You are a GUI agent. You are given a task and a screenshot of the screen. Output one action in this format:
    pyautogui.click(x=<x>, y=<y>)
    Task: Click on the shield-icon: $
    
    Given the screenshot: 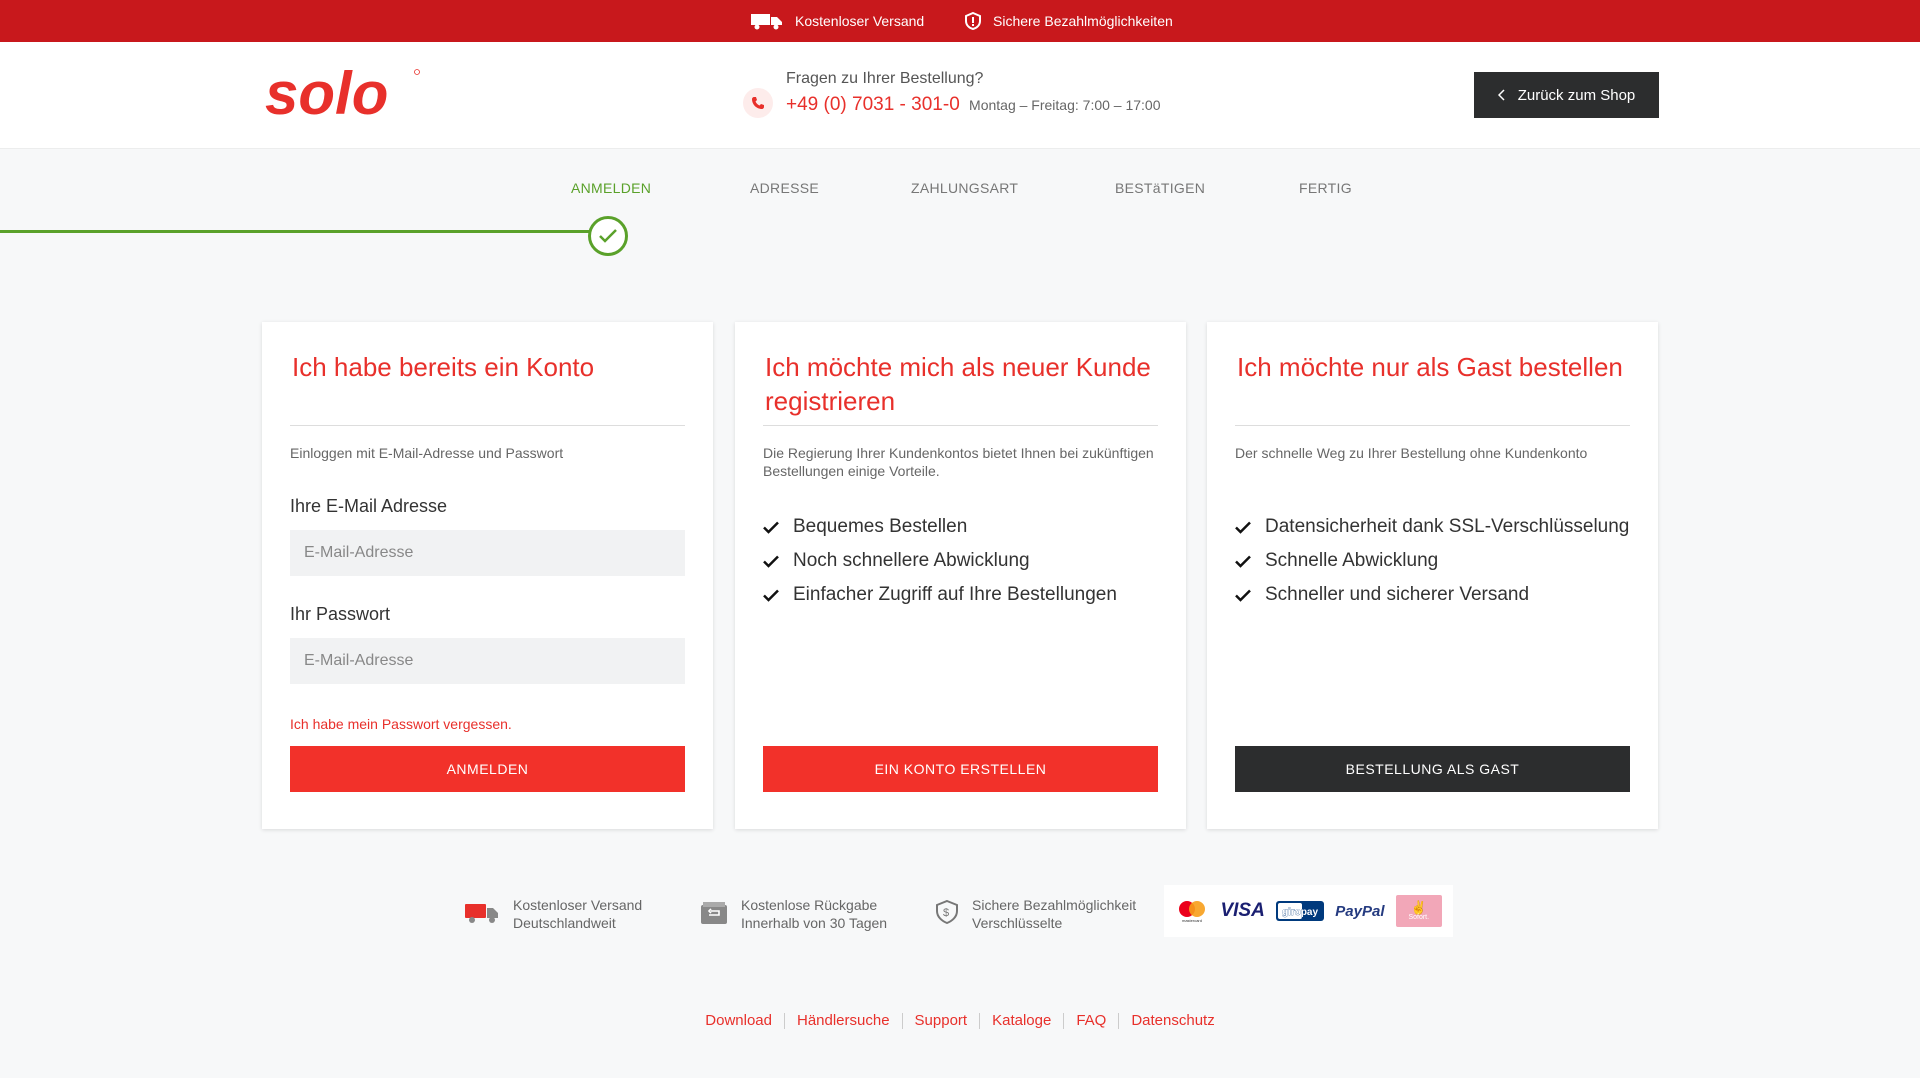 What is the action you would take?
    pyautogui.click(x=947, y=912)
    